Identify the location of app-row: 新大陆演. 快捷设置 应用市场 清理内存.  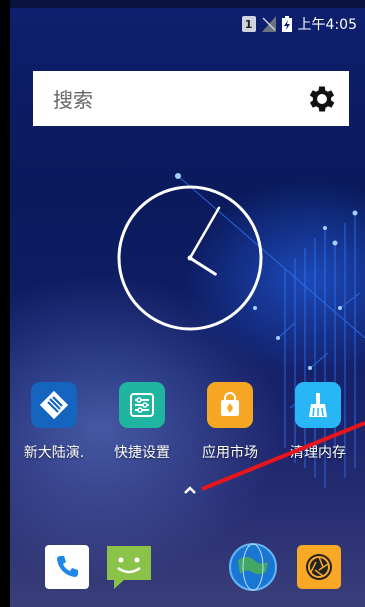
(187, 427).